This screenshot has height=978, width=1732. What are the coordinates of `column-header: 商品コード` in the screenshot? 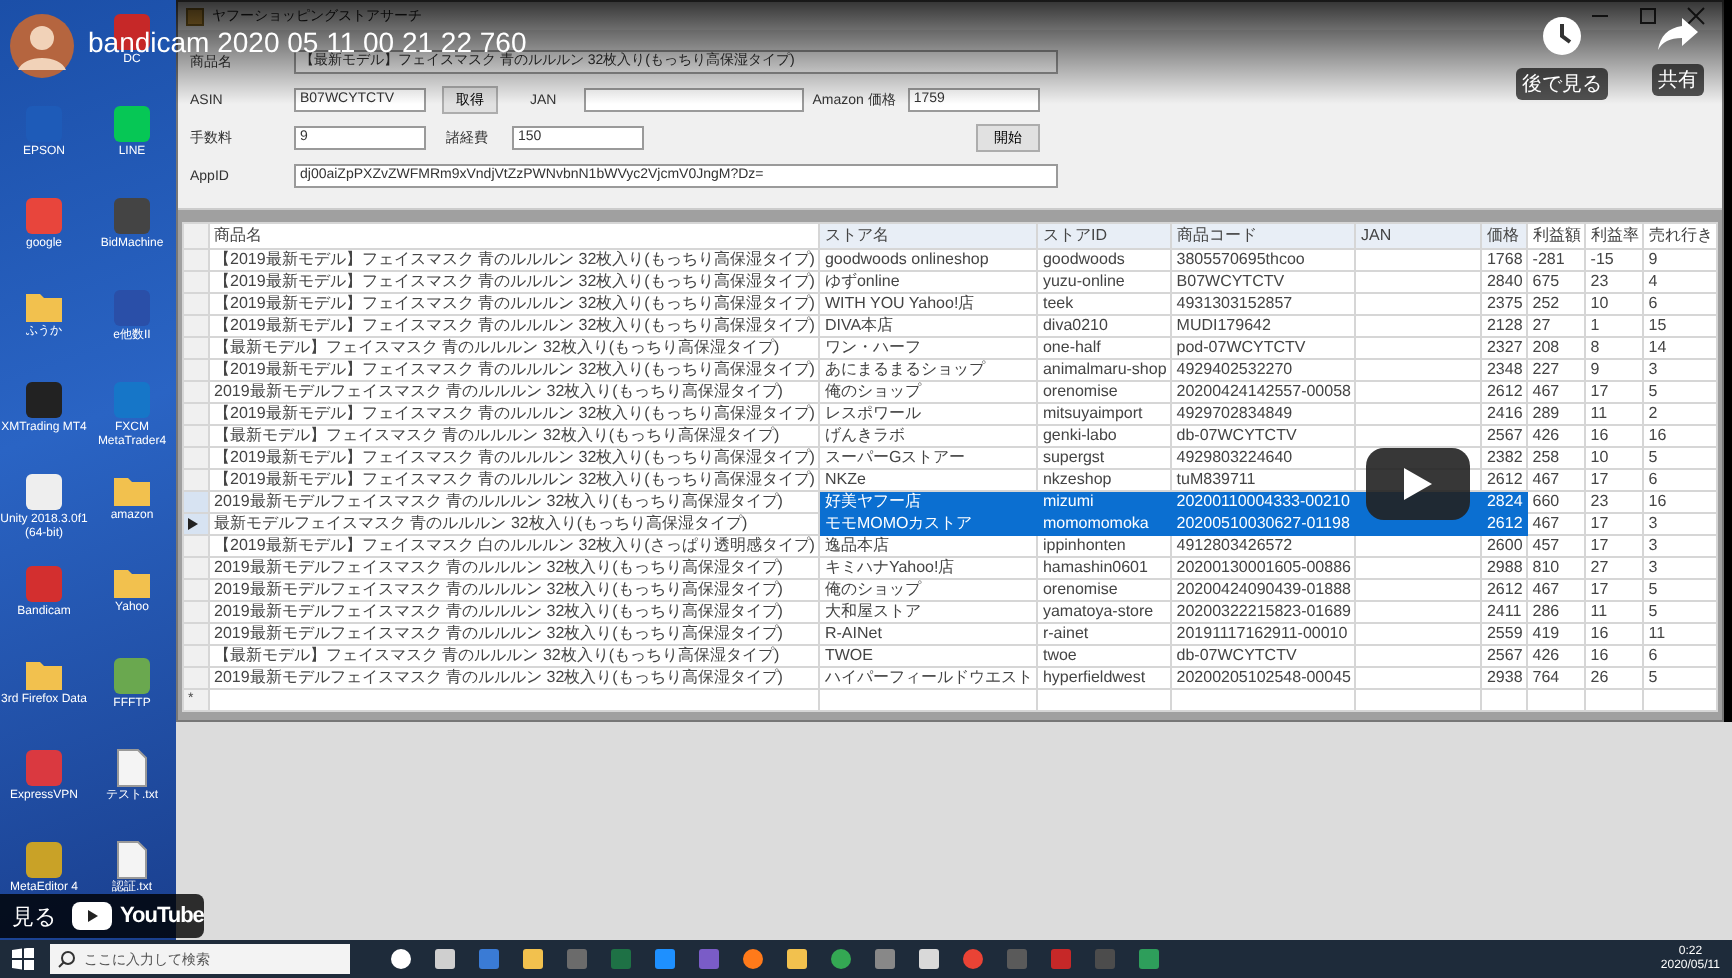 It's located at (1263, 236).